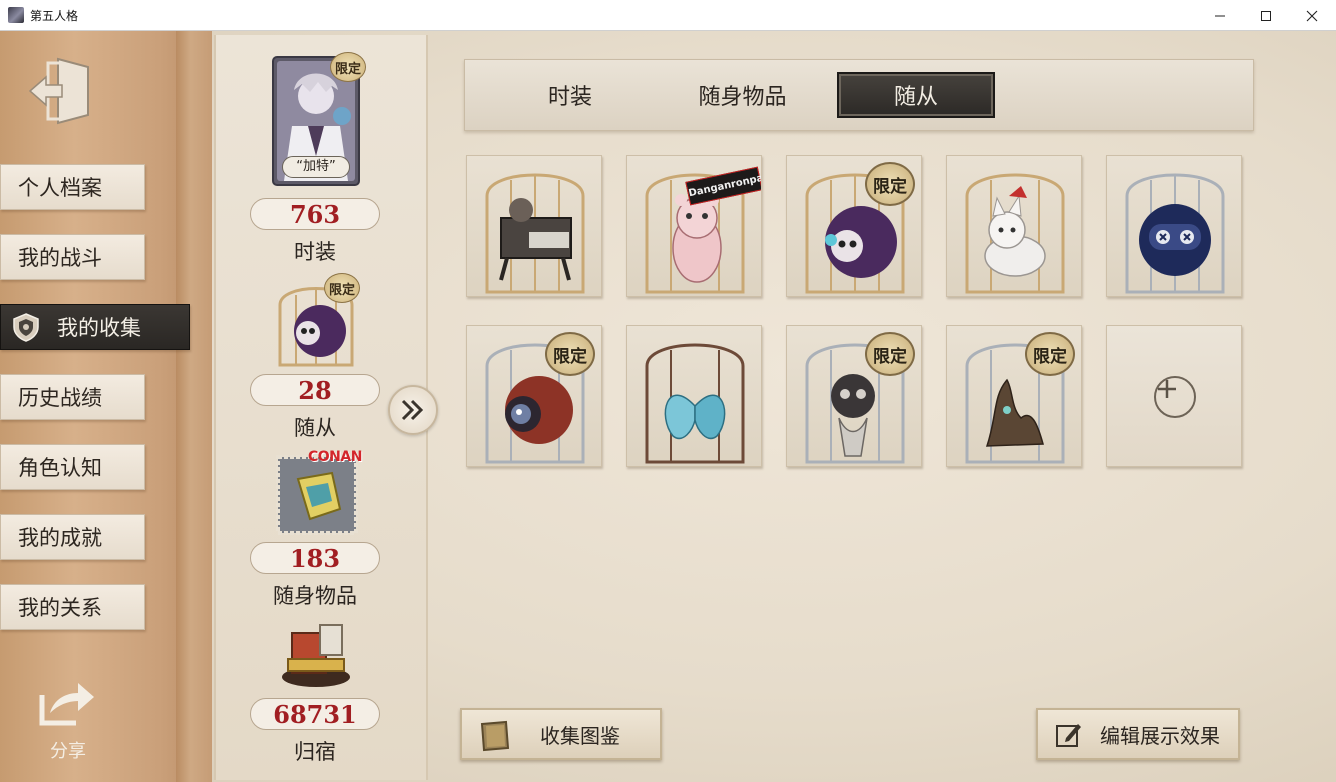 The image size is (1336, 782). What do you see at coordinates (1175, 233) in the screenshot?
I see `blue-robot-ball-companion-icon` at bounding box center [1175, 233].